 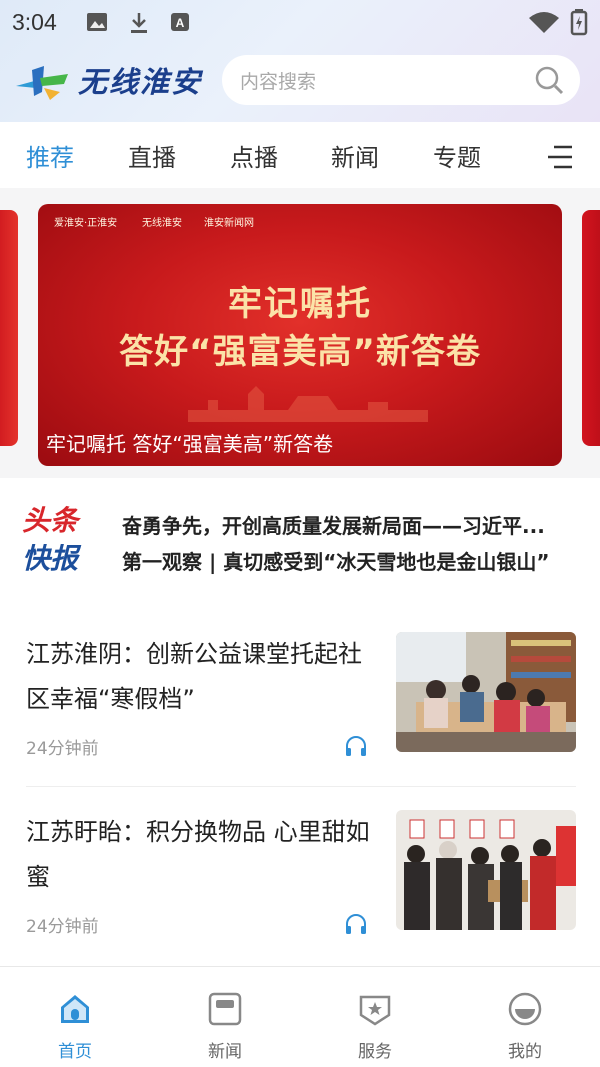 I want to click on news-icon, so click(x=225, y=1009).